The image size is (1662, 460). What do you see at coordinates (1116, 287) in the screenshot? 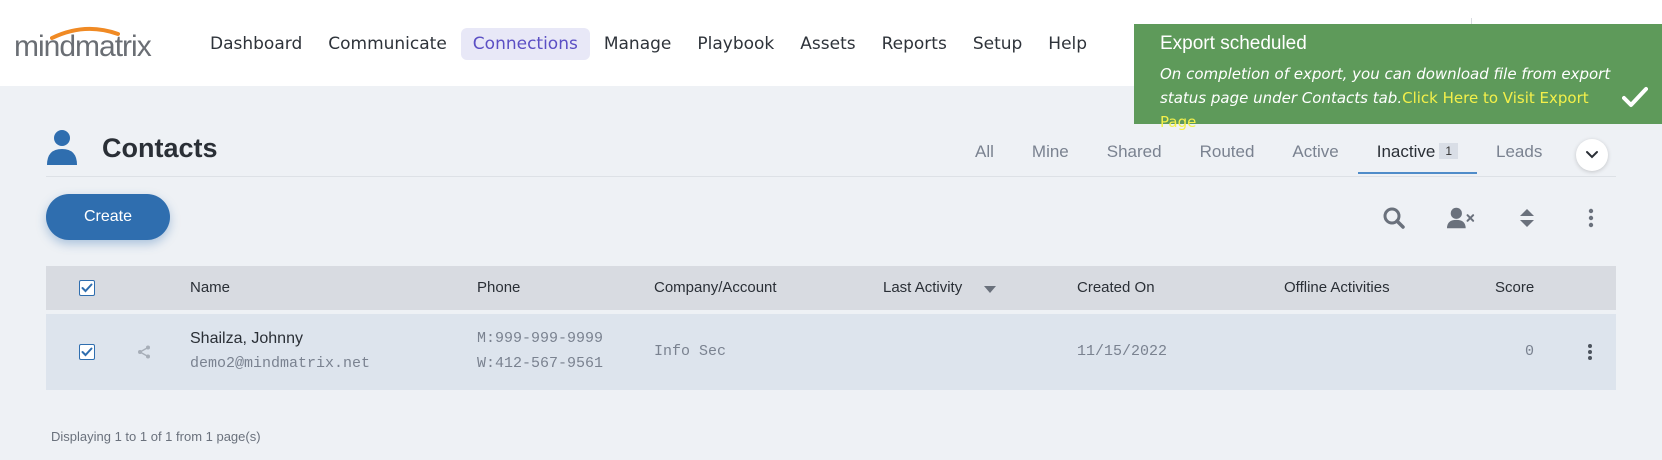
I see `column-created-on: Created On` at bounding box center [1116, 287].